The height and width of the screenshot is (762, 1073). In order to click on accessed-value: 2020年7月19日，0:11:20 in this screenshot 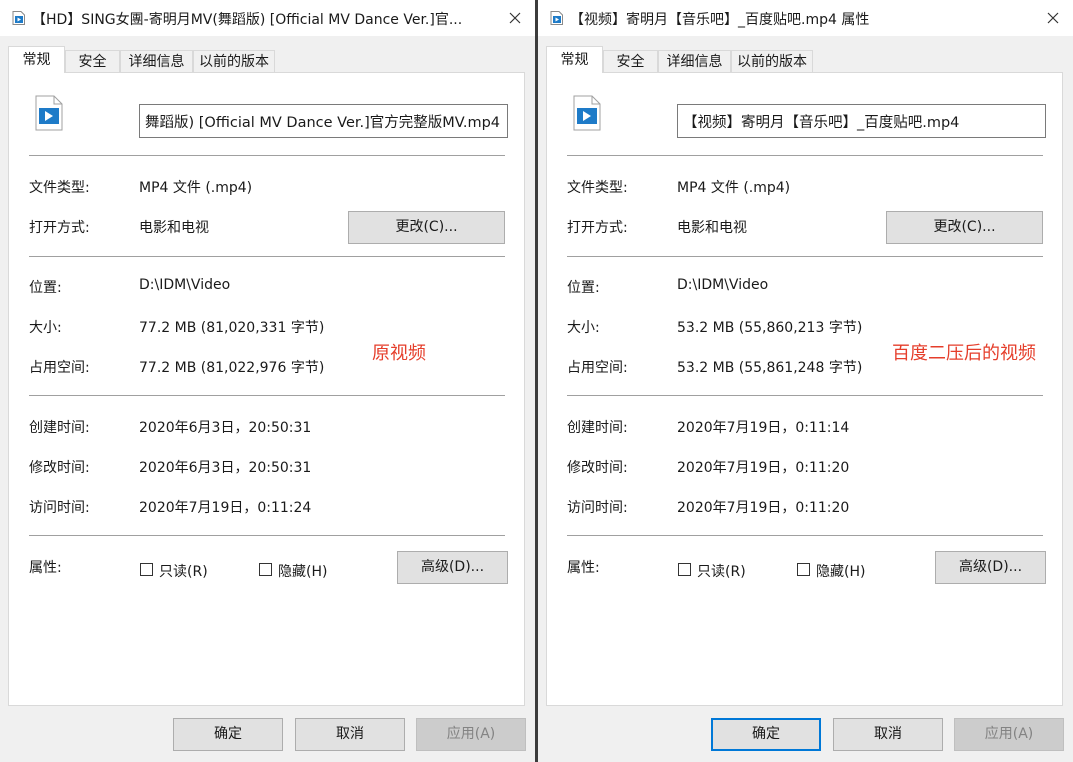, I will do `click(763, 508)`.